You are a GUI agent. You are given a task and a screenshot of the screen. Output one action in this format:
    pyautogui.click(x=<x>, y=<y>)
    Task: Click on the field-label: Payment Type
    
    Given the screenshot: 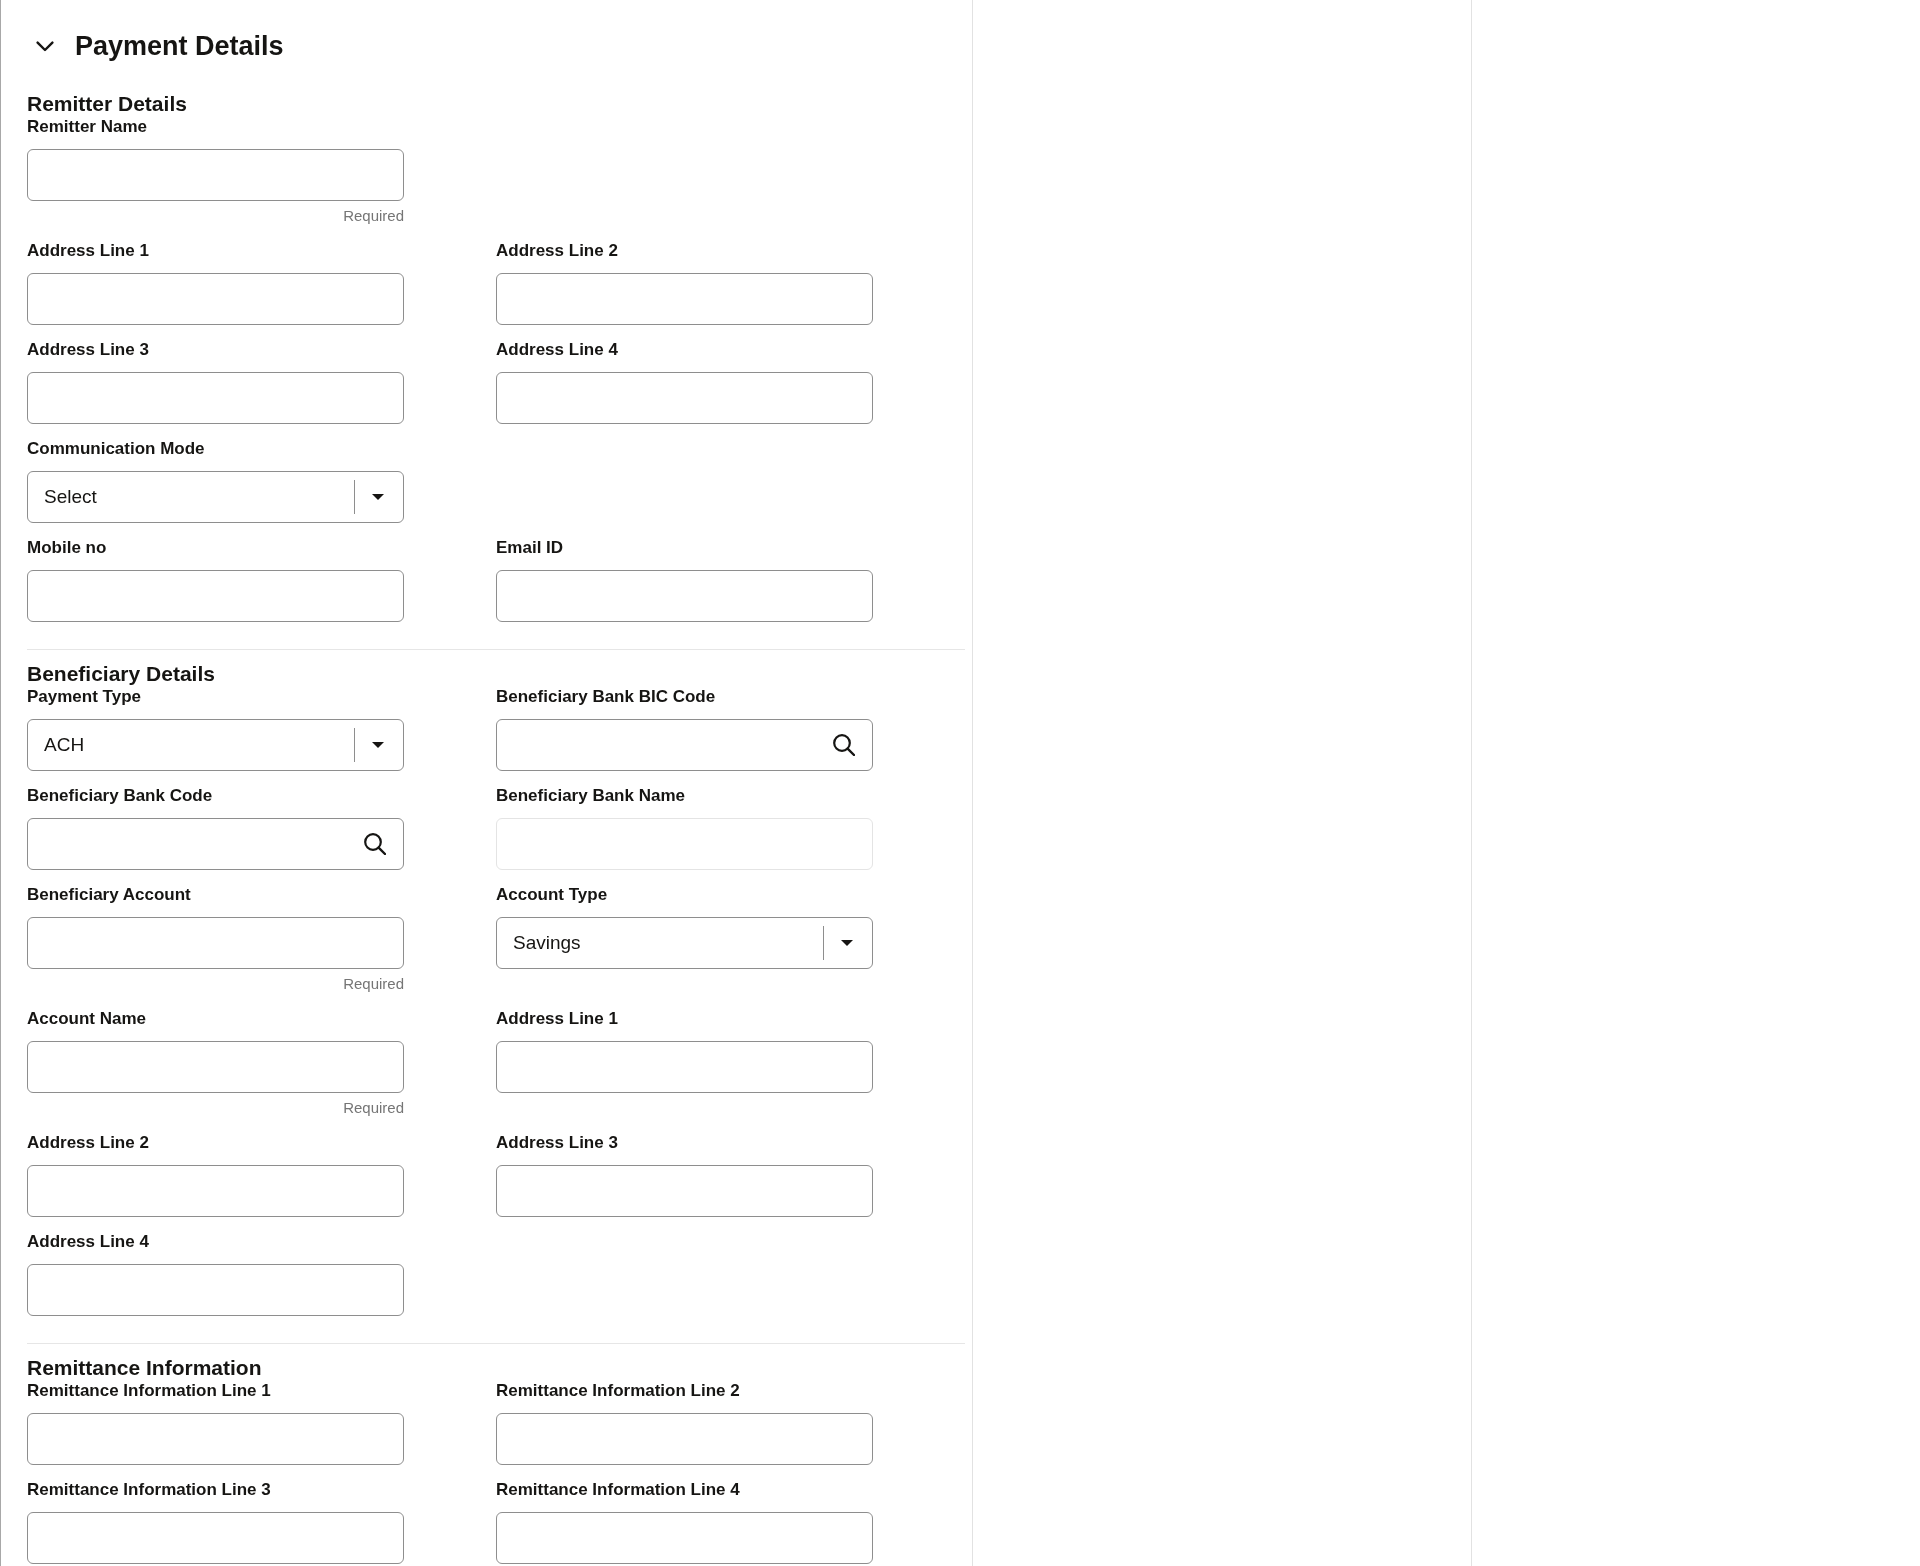 What is the action you would take?
    pyautogui.click(x=84, y=697)
    